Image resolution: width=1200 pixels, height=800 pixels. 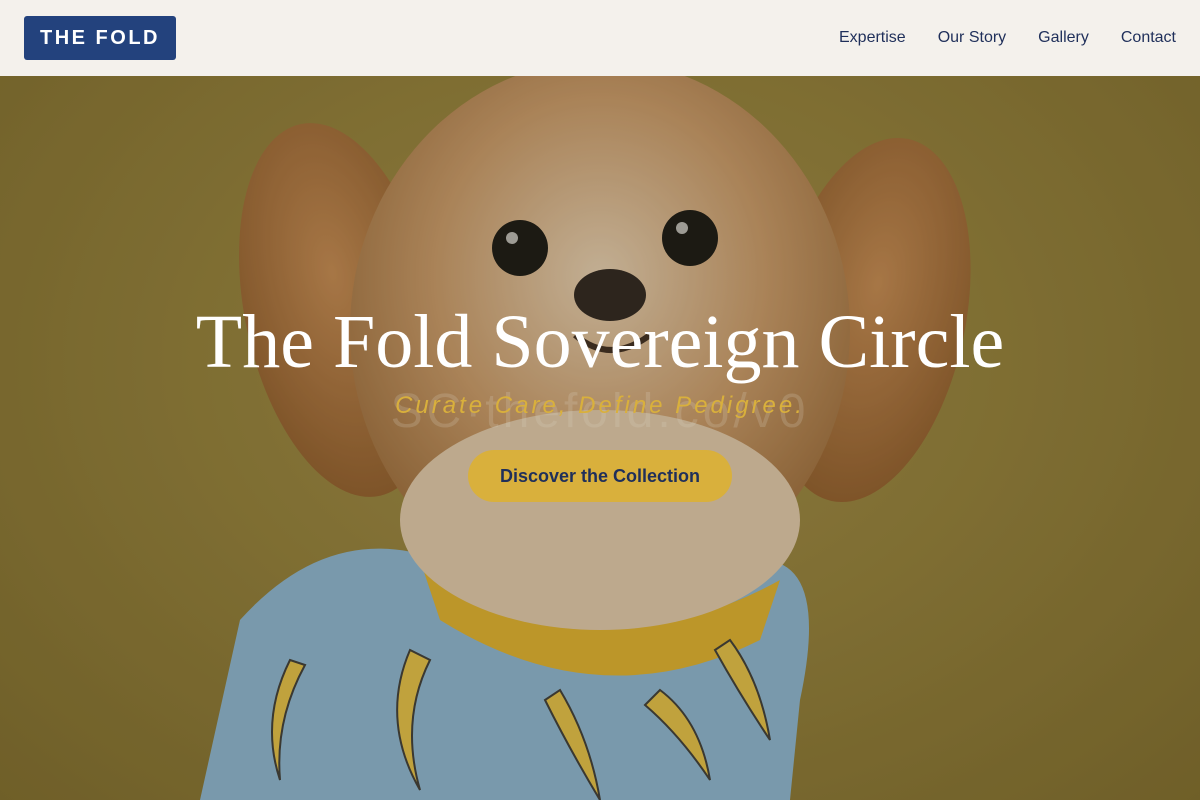 What do you see at coordinates (600, 476) in the screenshot?
I see `discover-collection-button: Discover the Collection` at bounding box center [600, 476].